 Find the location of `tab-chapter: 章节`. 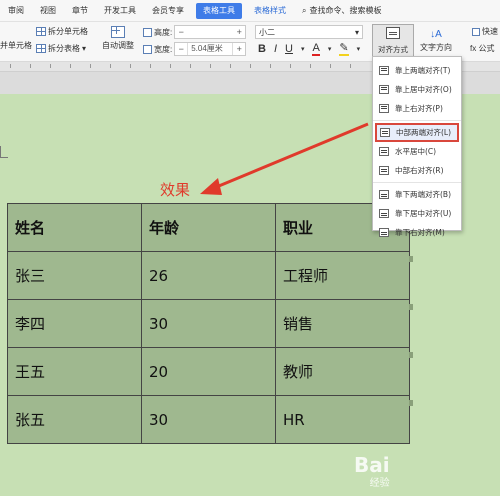

tab-chapter: 章节 is located at coordinates (80, 11).